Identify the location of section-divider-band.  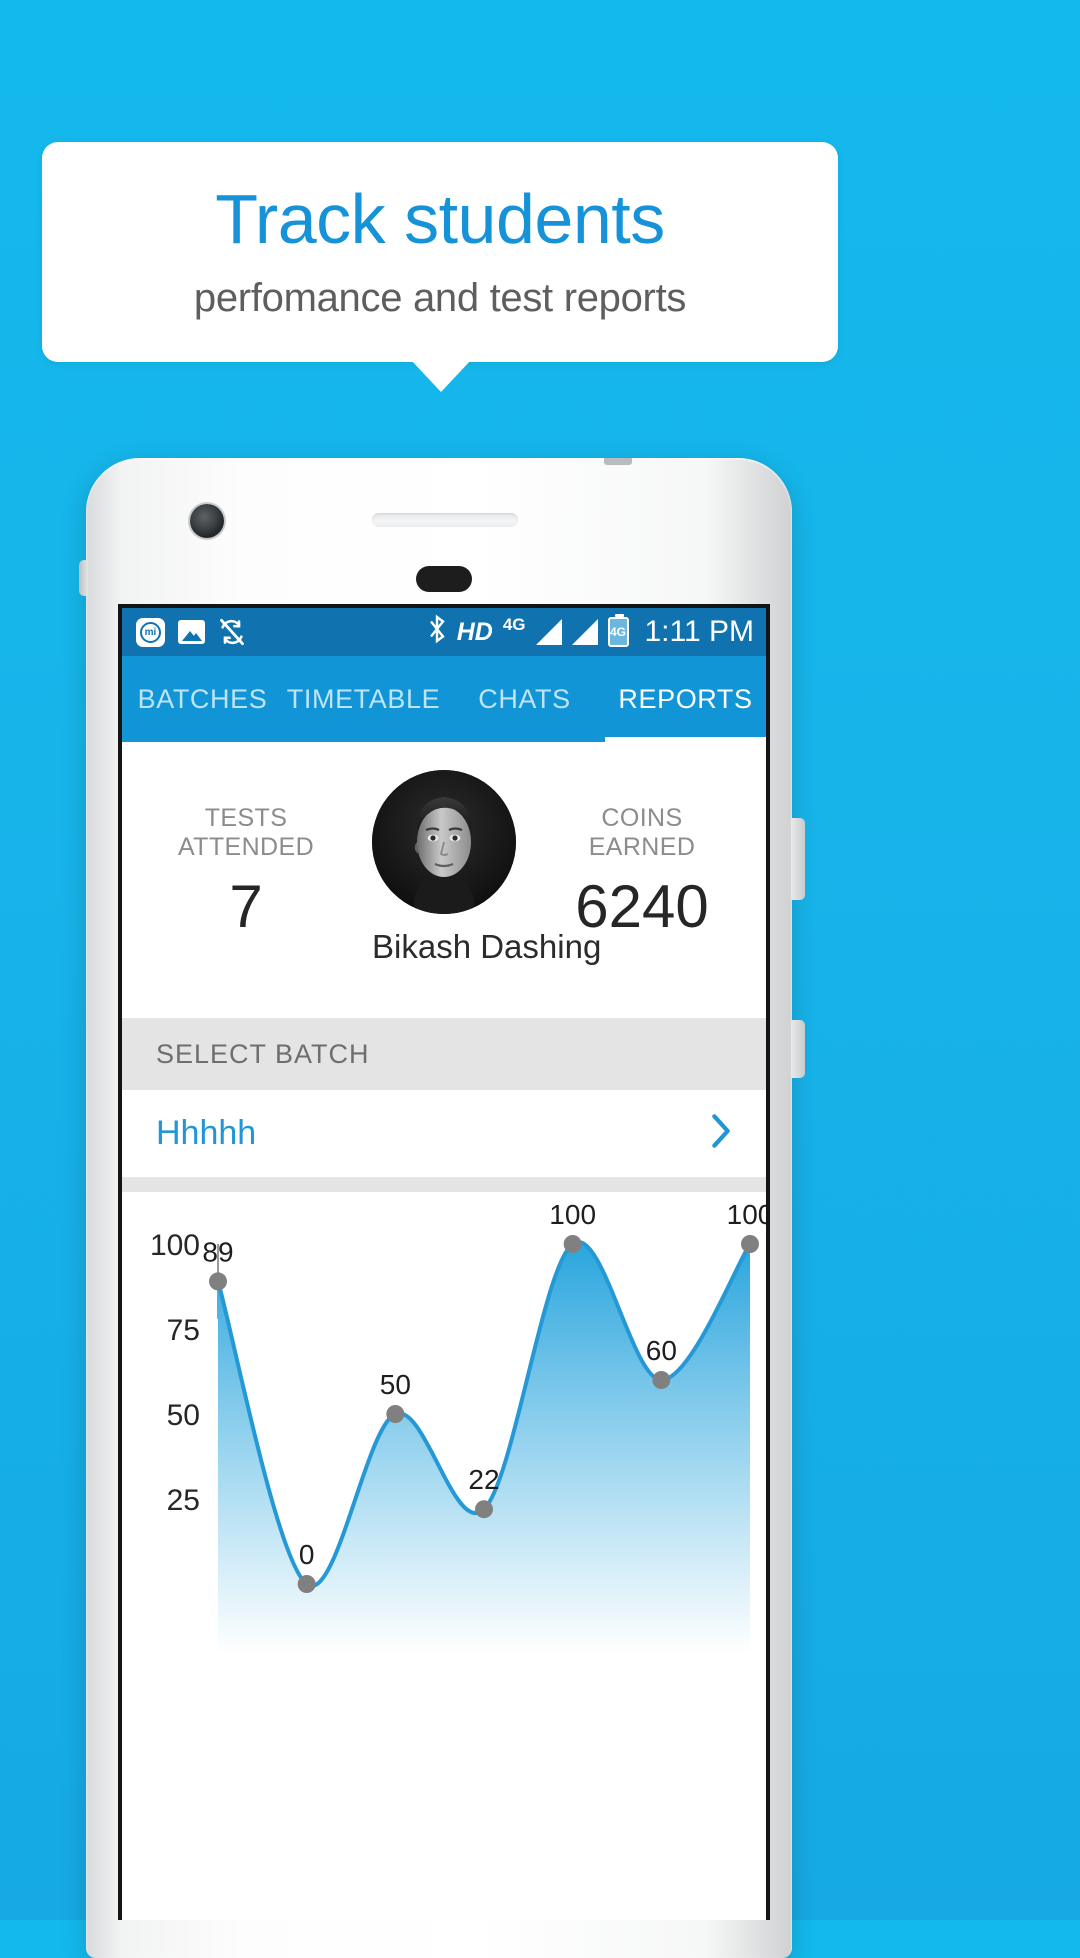
(444, 1185).